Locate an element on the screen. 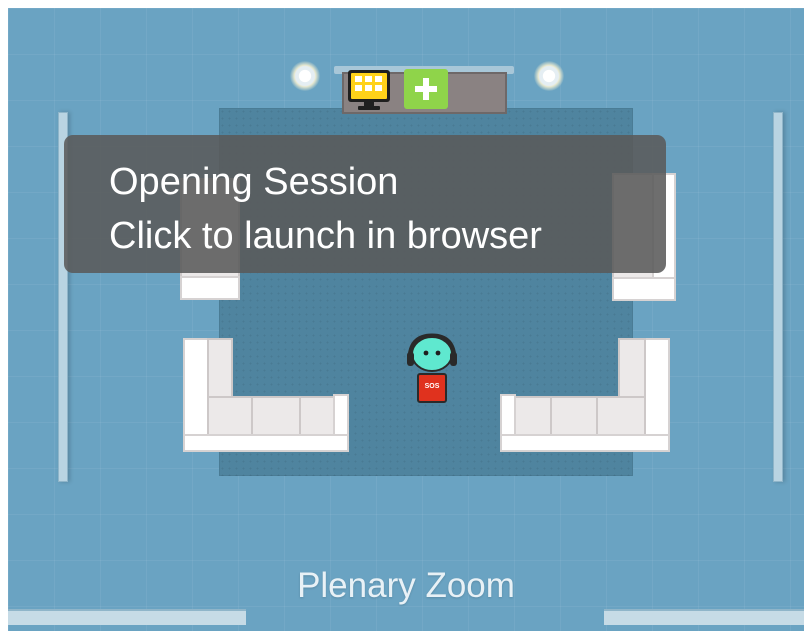 This screenshot has width=804, height=631. tooltip-title: Opening Session is located at coordinates (254, 182).